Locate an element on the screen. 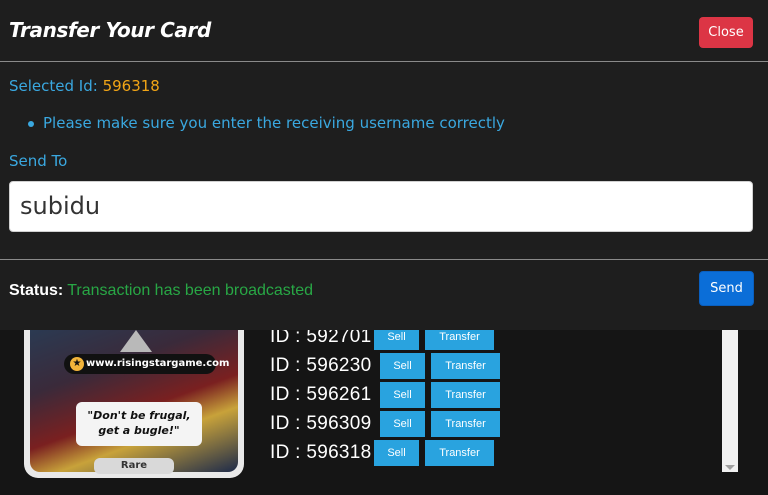 The width and height of the screenshot is (768, 495). bugle-graphic is located at coordinates (136, 341).